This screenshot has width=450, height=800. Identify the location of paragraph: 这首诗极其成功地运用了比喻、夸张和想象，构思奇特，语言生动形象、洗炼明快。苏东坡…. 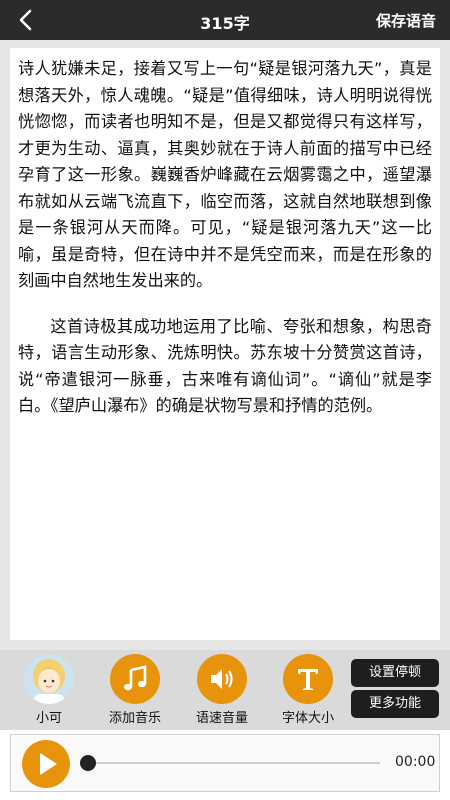
(225, 366).